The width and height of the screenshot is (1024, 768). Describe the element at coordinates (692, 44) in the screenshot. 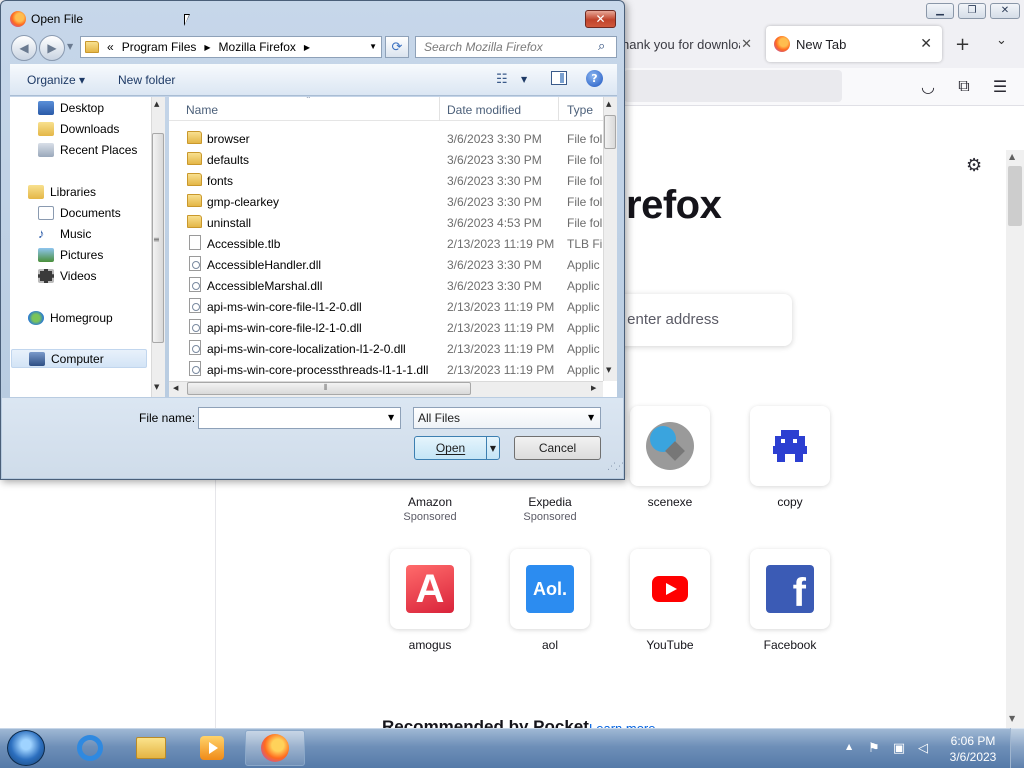

I see `tab-thank-you: hank you for downloa ✕` at that location.